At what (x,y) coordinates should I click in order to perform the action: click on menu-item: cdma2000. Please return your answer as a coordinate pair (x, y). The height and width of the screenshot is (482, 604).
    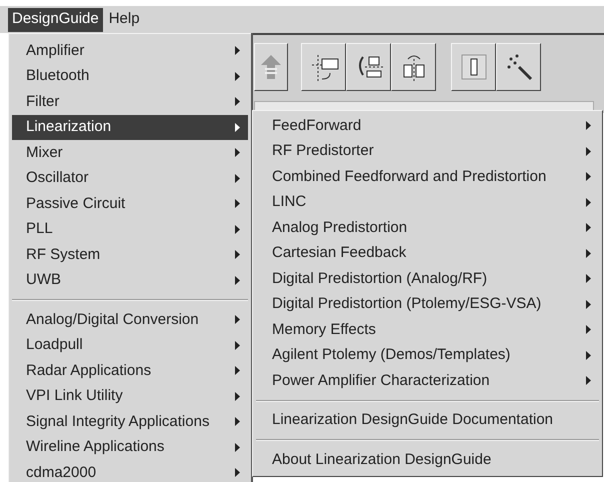
    Looking at the image, I should click on (130, 471).